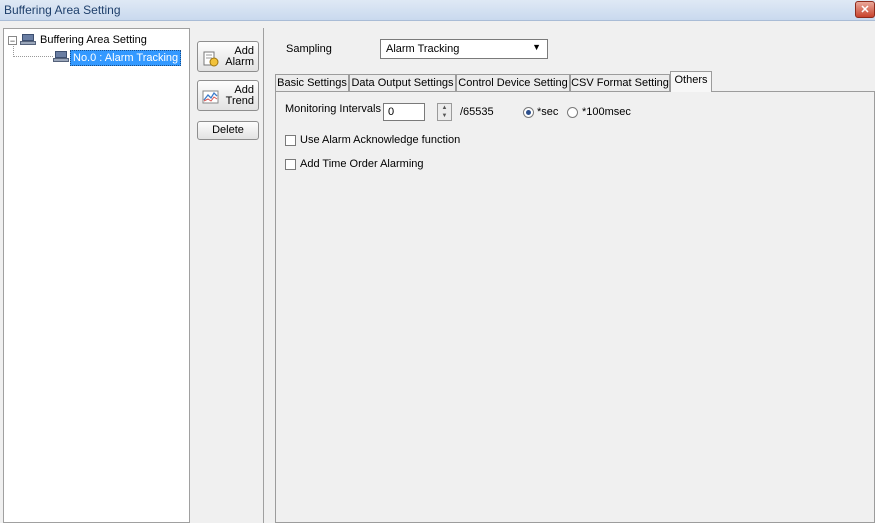  What do you see at coordinates (62, 10) in the screenshot?
I see `window-title: Buffering Area Setting` at bounding box center [62, 10].